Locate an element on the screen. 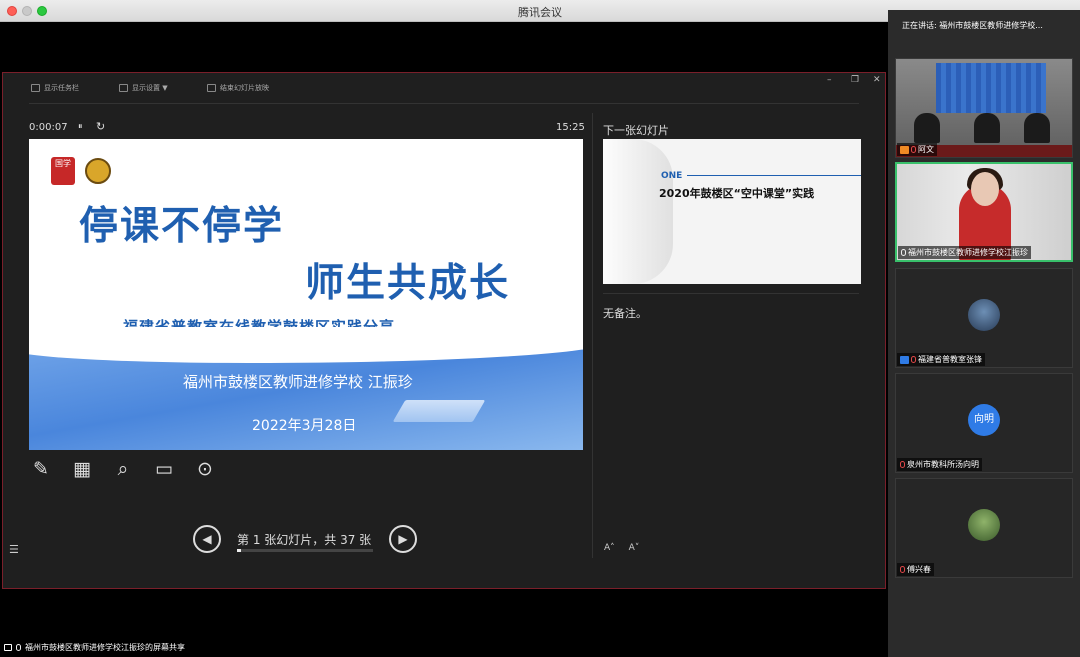 This screenshot has height=657, width=1080. school-seal-logo: 国学 is located at coordinates (63, 171).